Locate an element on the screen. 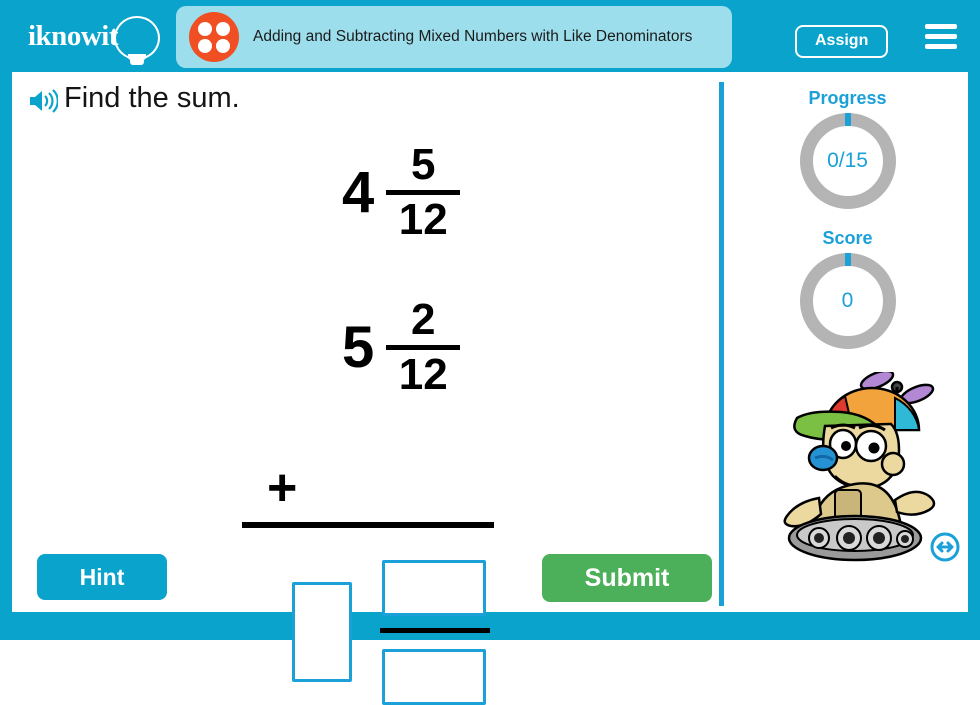 This screenshot has width=980, height=705. question-prompt-row: Find the sum. is located at coordinates (134, 98).